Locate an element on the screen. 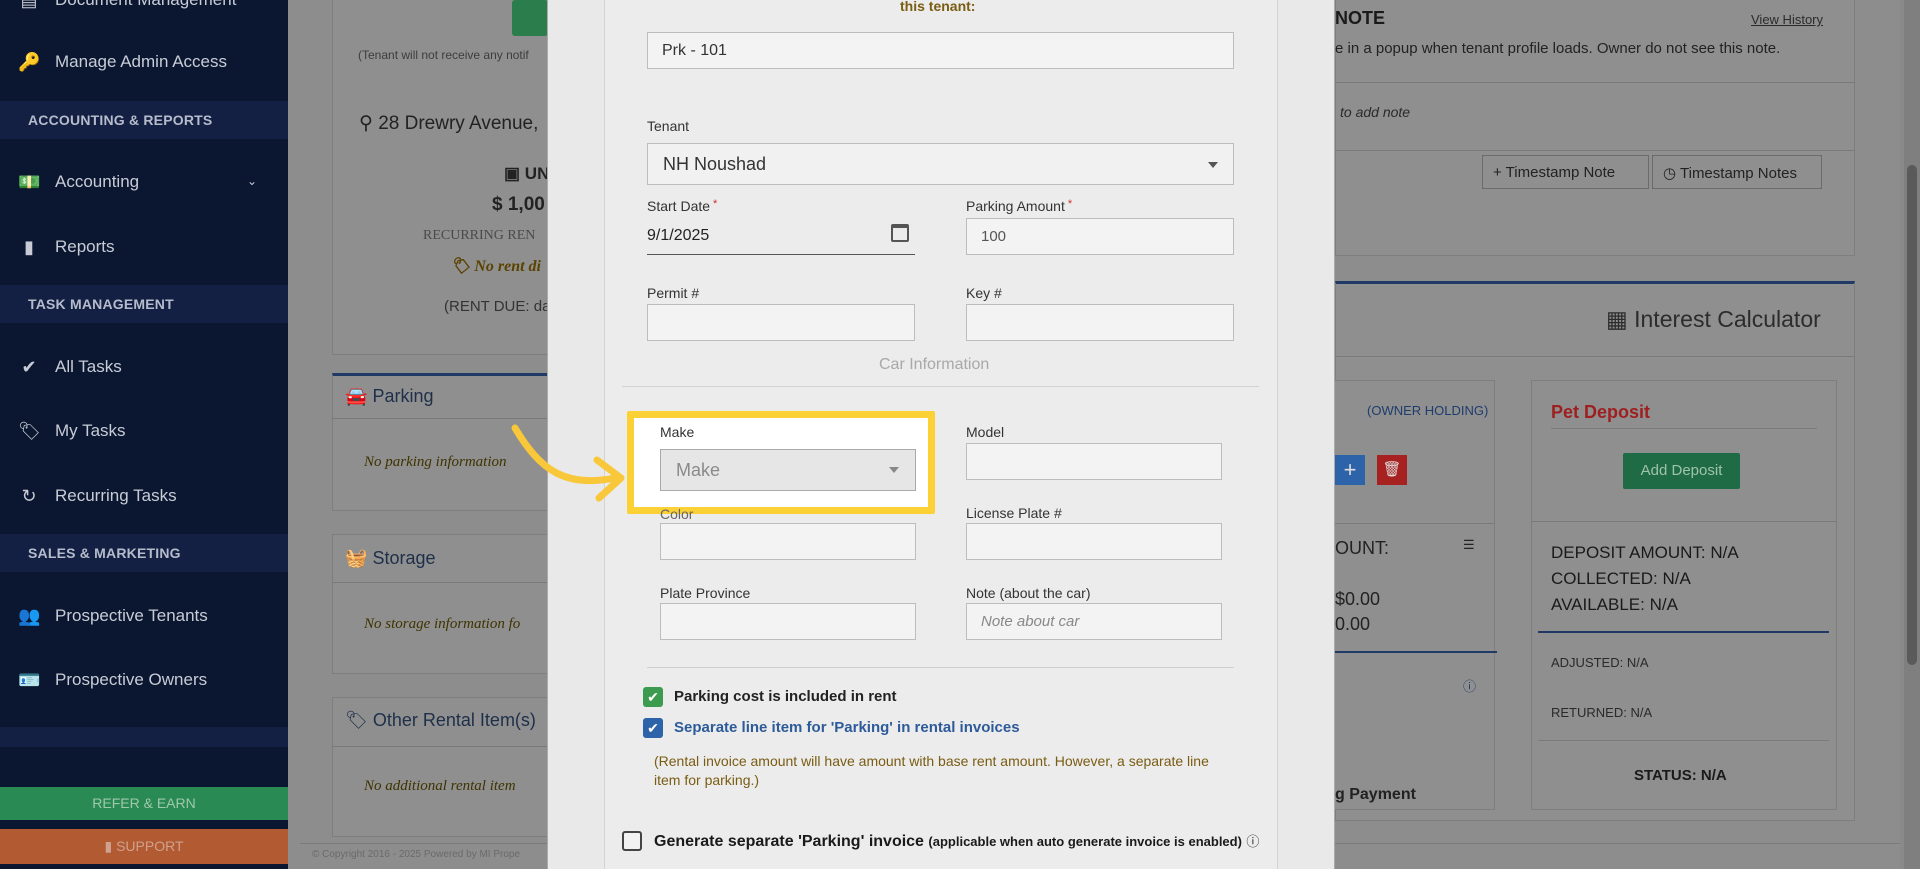  permit-input is located at coordinates (781, 322).